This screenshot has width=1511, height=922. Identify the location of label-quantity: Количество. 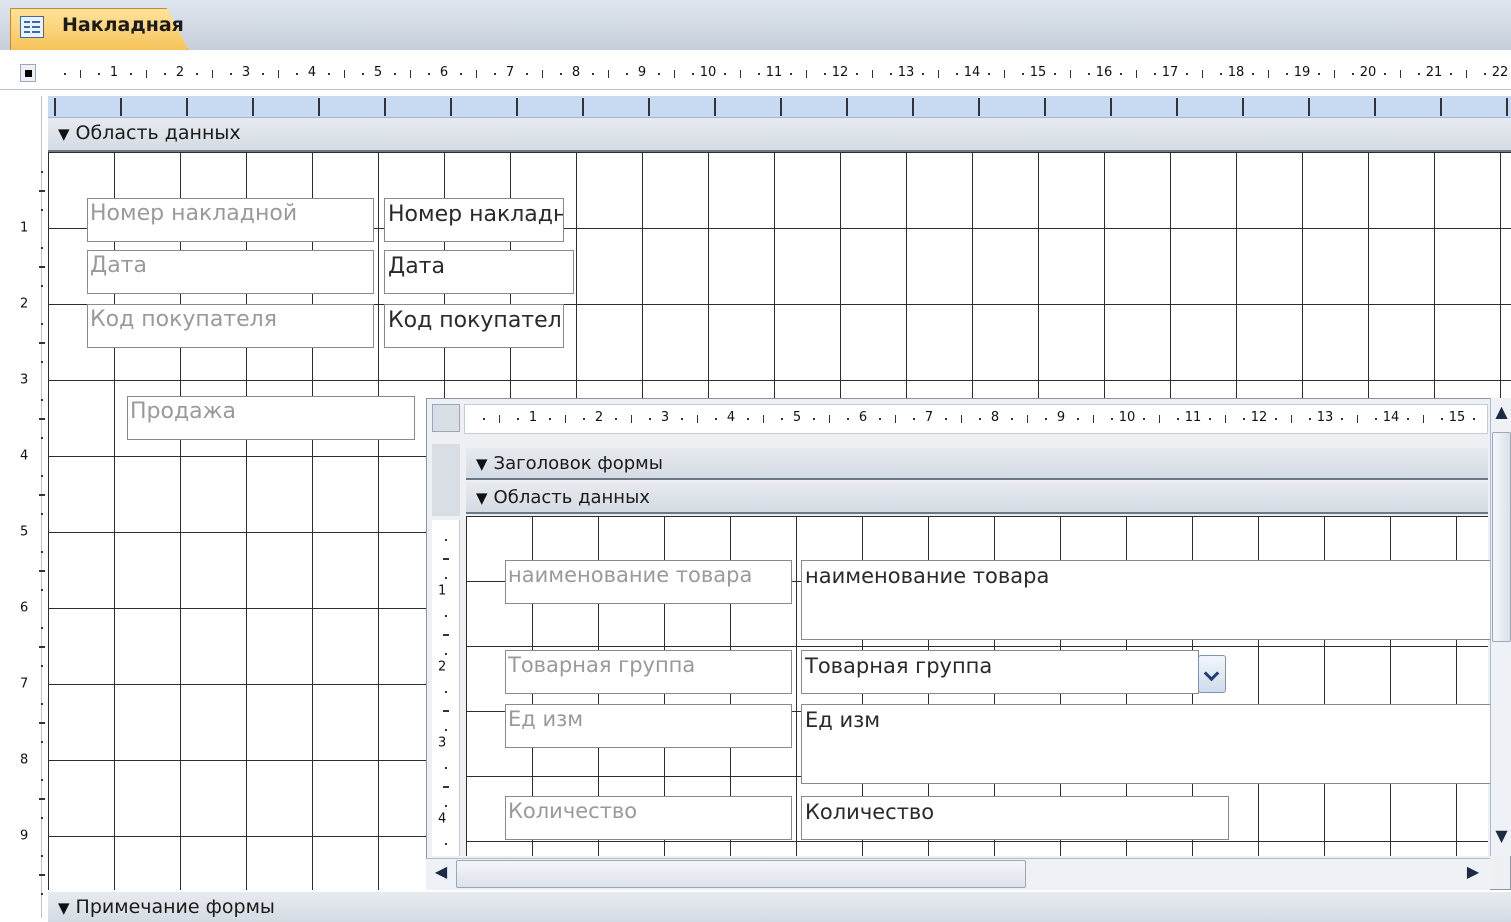
(648, 818).